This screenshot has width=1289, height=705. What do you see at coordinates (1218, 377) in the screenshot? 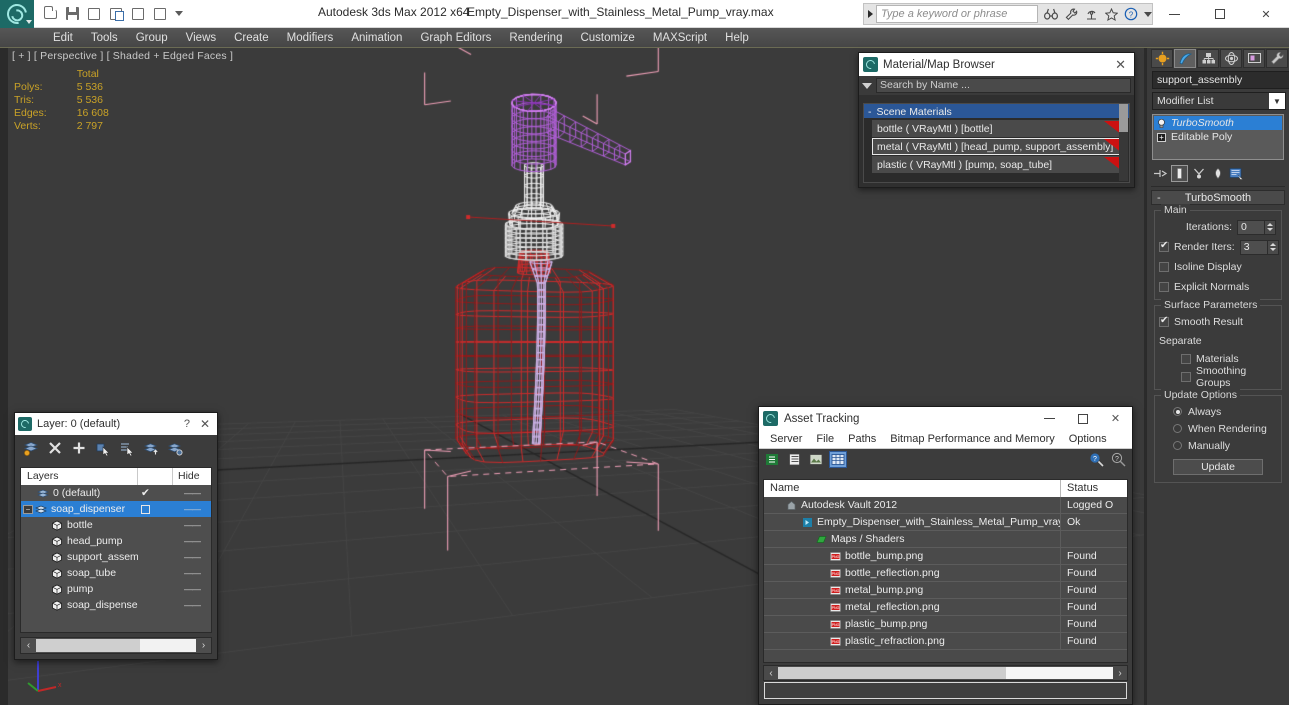
I see `separate-smoothing-groups-row: Smoothing Groups` at bounding box center [1218, 377].